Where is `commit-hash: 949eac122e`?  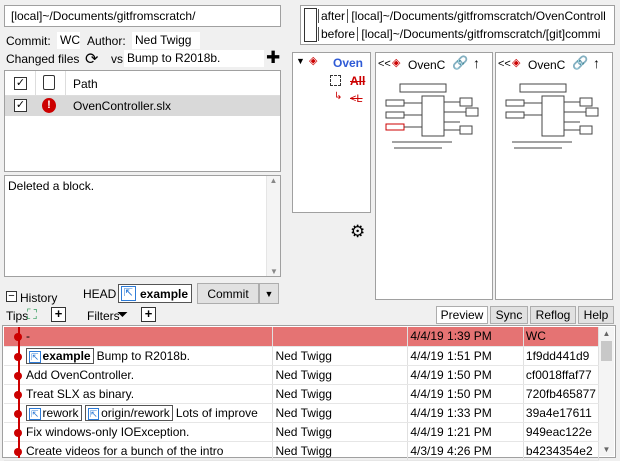
commit-hash: 949eac122e is located at coordinates (561, 432).